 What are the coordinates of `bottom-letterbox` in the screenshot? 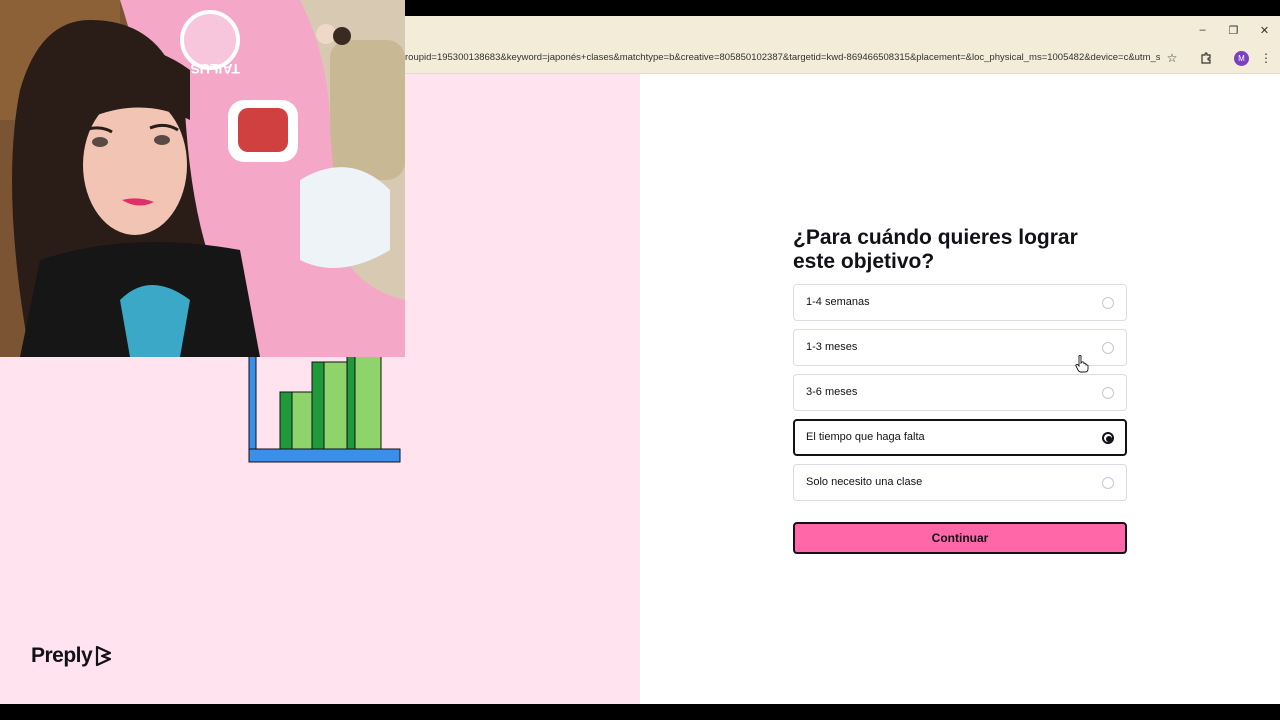 It's located at (640, 712).